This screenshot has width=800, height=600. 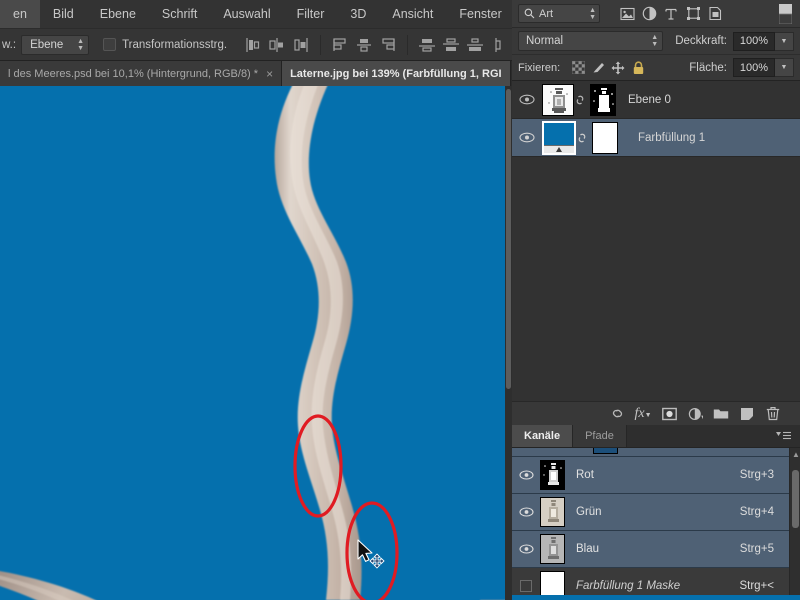 What do you see at coordinates (388, 45) in the screenshot?
I see `align-bottom-edges-icon` at bounding box center [388, 45].